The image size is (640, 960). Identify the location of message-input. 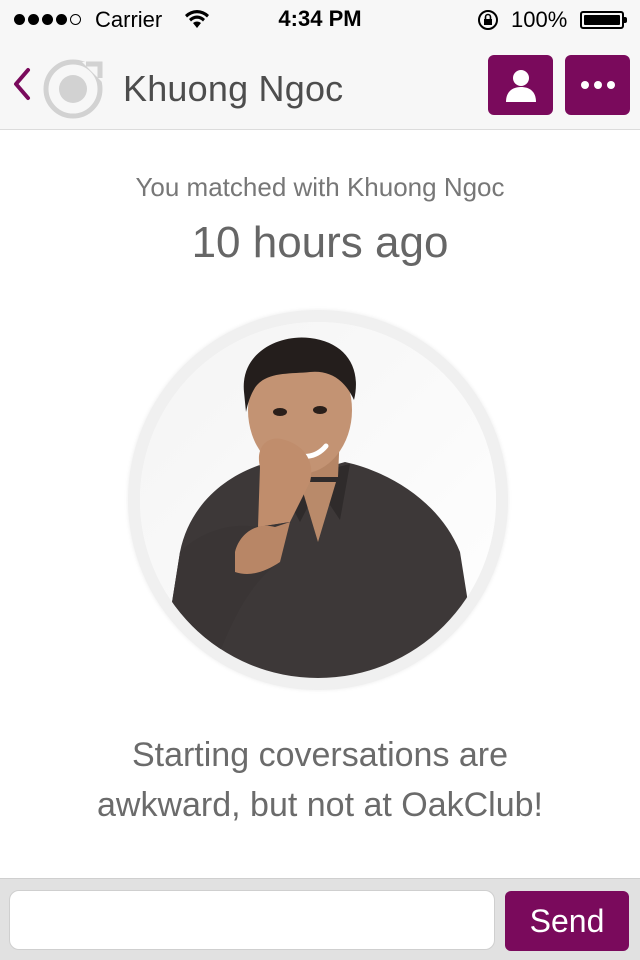
(252, 920).